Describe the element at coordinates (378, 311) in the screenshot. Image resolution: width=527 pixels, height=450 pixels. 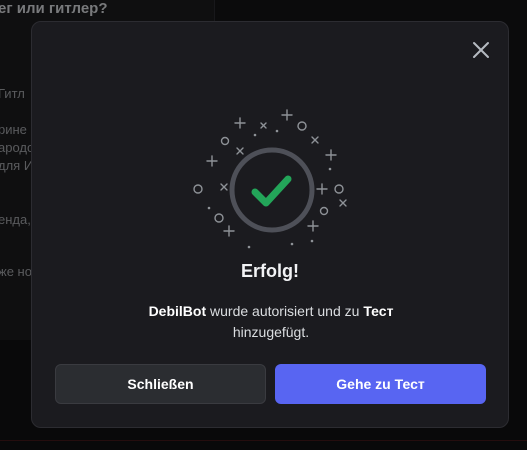
I see `server-name: Тест` at that location.